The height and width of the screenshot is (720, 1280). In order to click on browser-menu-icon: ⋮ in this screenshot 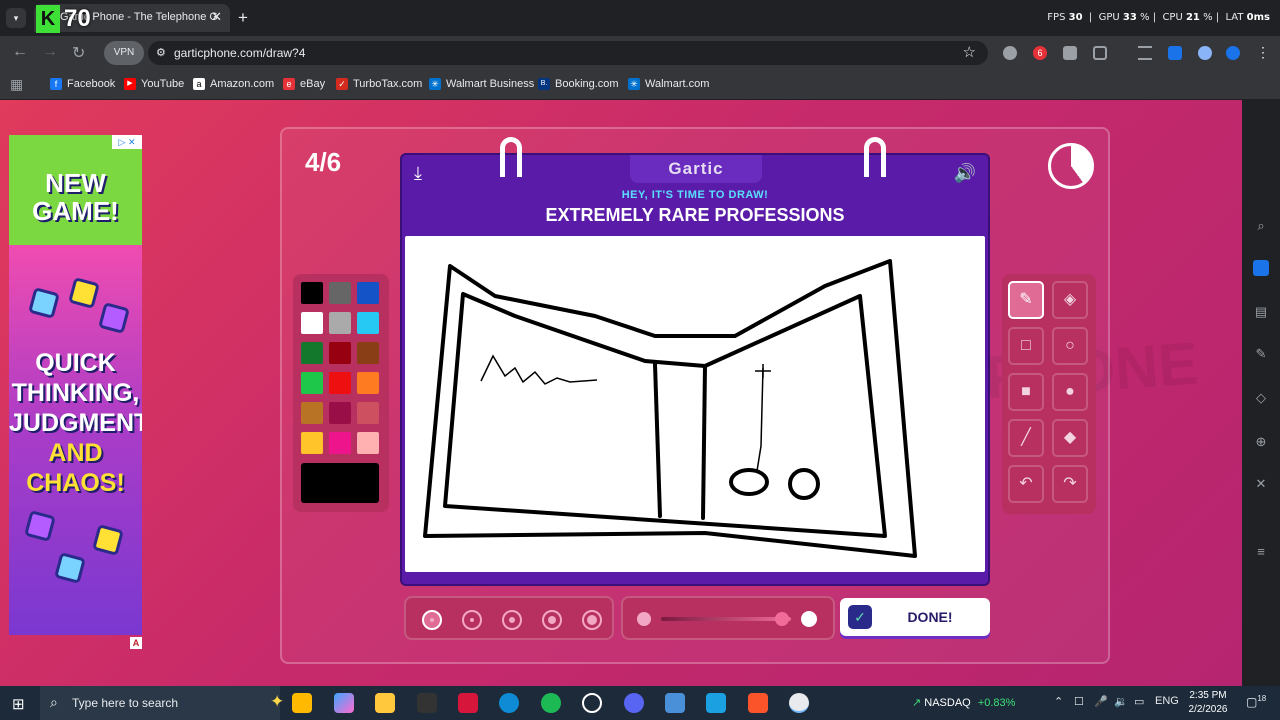, I will do `click(1263, 52)`.